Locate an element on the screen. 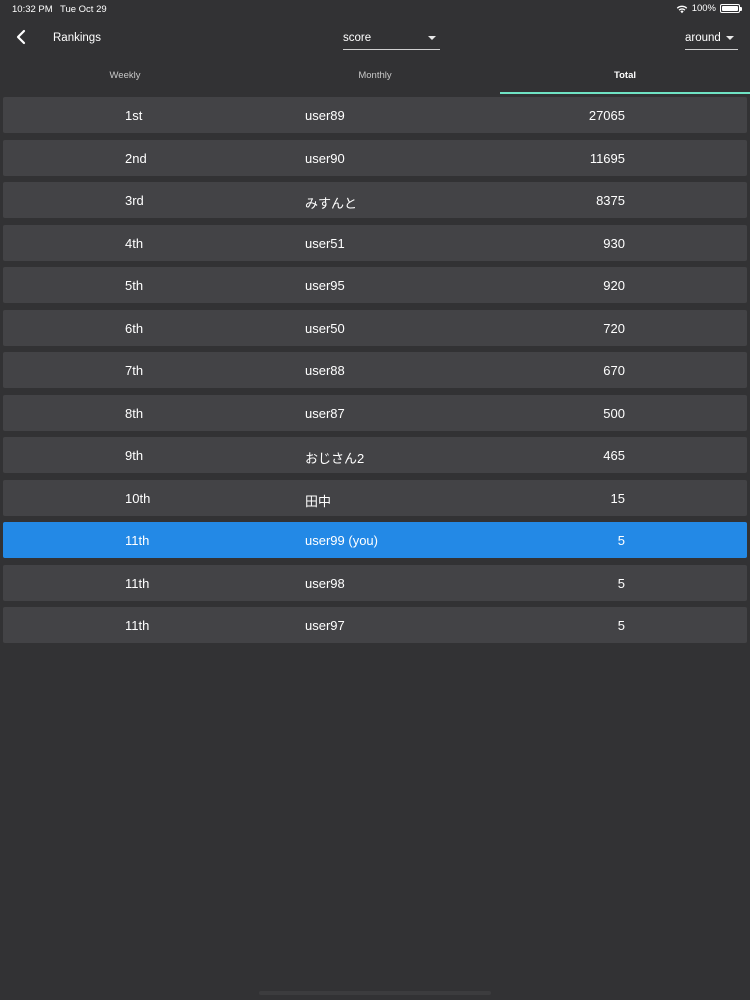 Image resolution: width=750 pixels, height=1000 pixels. ranking-row: 7th user88 670 is located at coordinates (375, 370).